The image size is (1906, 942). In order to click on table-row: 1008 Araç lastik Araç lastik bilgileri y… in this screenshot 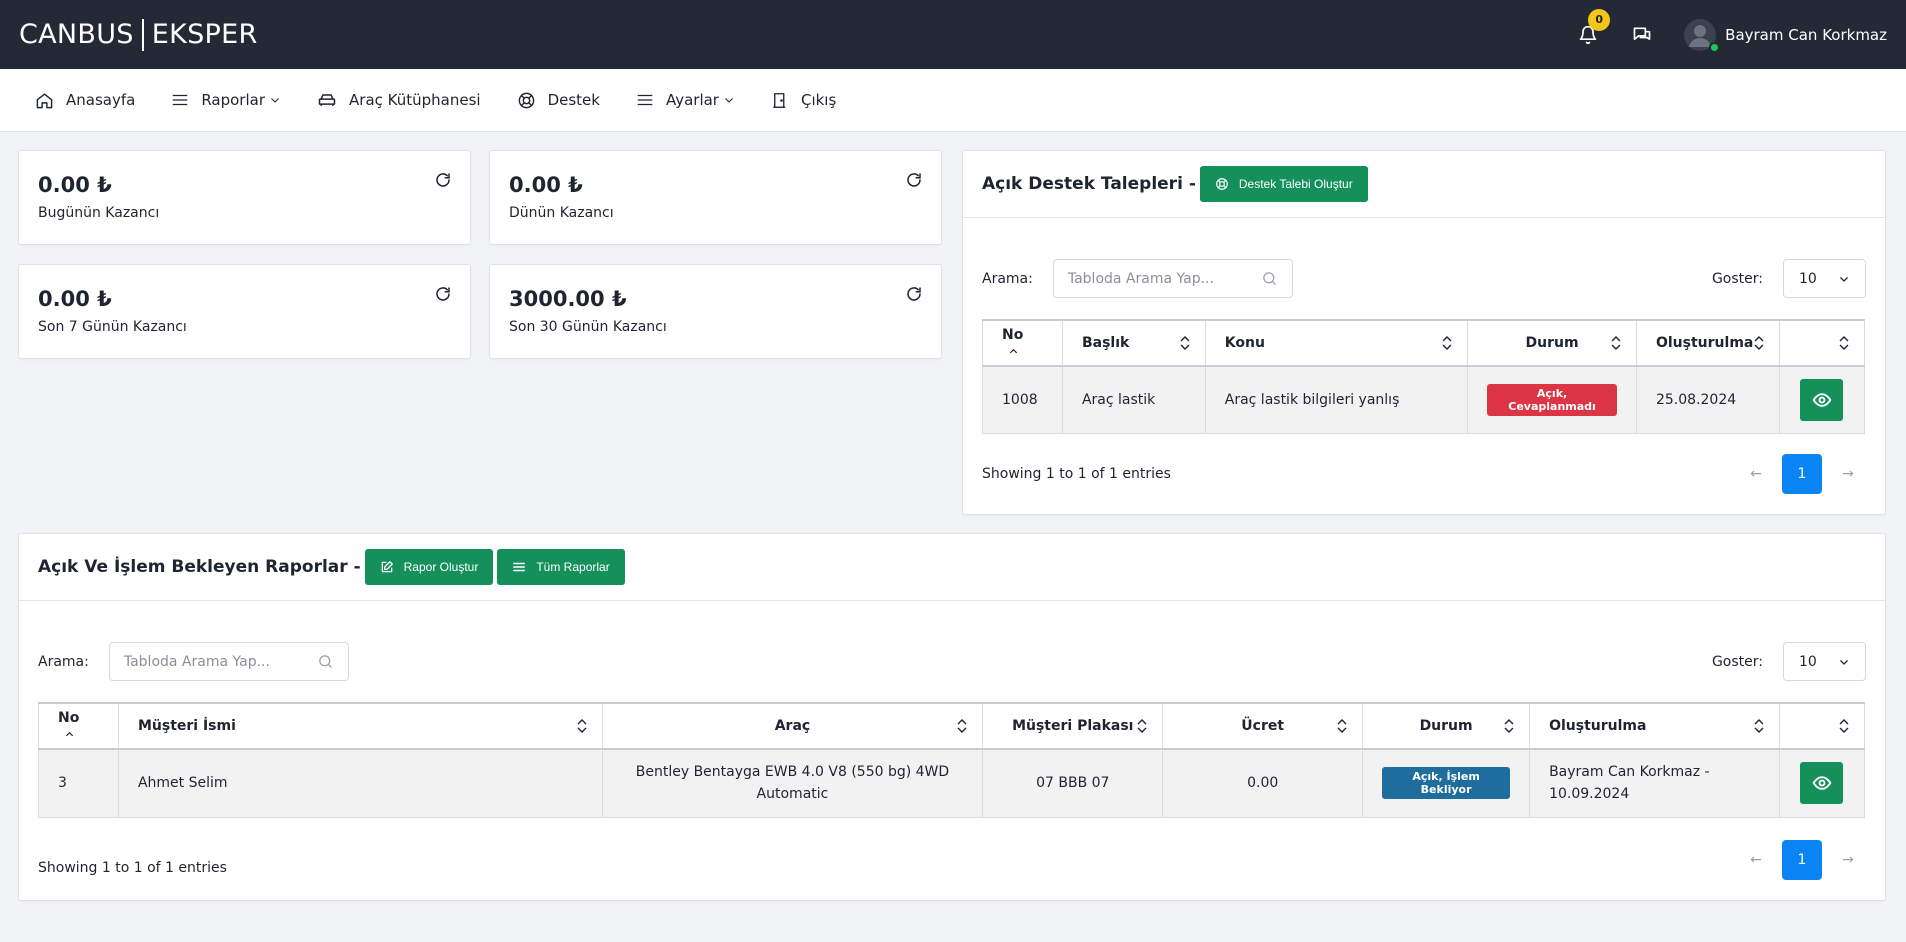, I will do `click(1424, 399)`.